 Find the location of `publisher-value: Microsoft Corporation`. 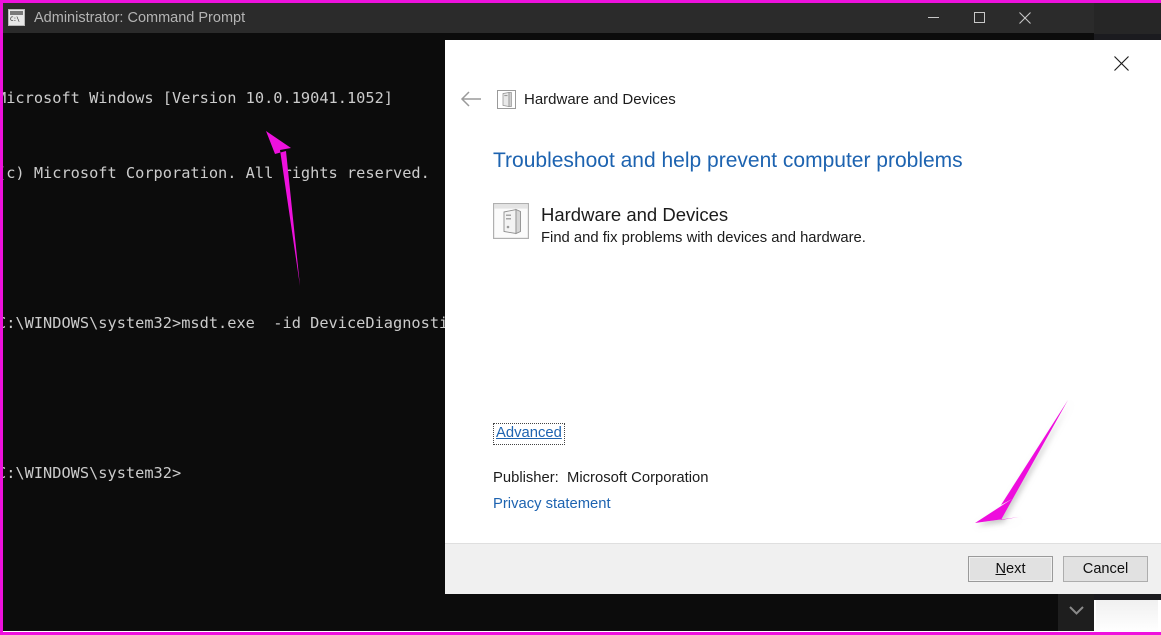

publisher-value: Microsoft Corporation is located at coordinates (638, 478).